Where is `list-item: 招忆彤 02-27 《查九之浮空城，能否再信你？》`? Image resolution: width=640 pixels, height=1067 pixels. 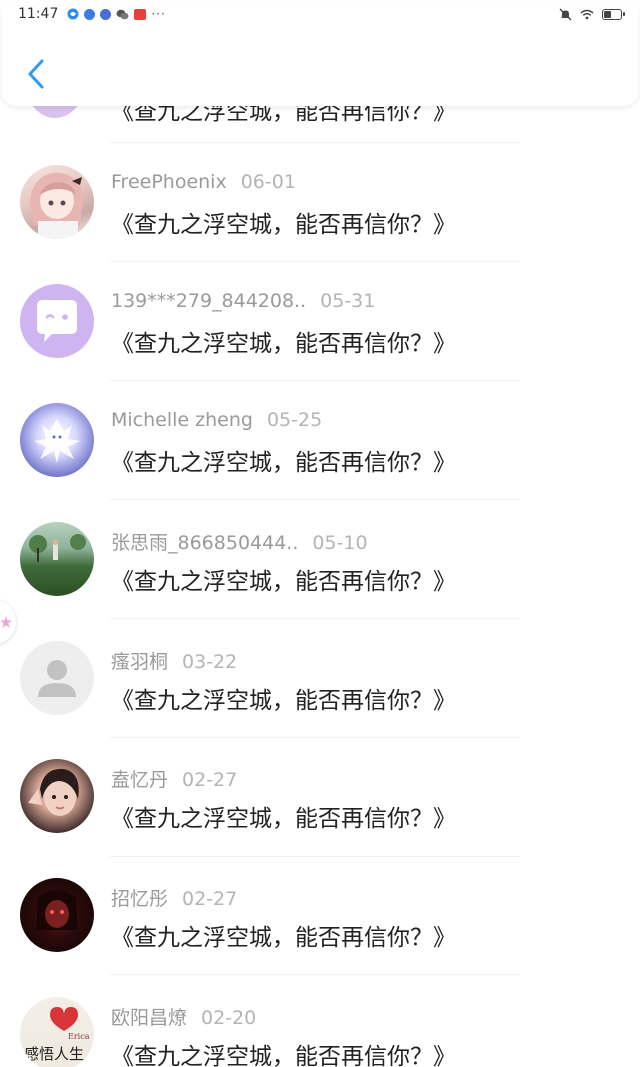 list-item: 招忆彤 02-27 《查九之浮空城，能否再信你？》 is located at coordinates (320, 937).